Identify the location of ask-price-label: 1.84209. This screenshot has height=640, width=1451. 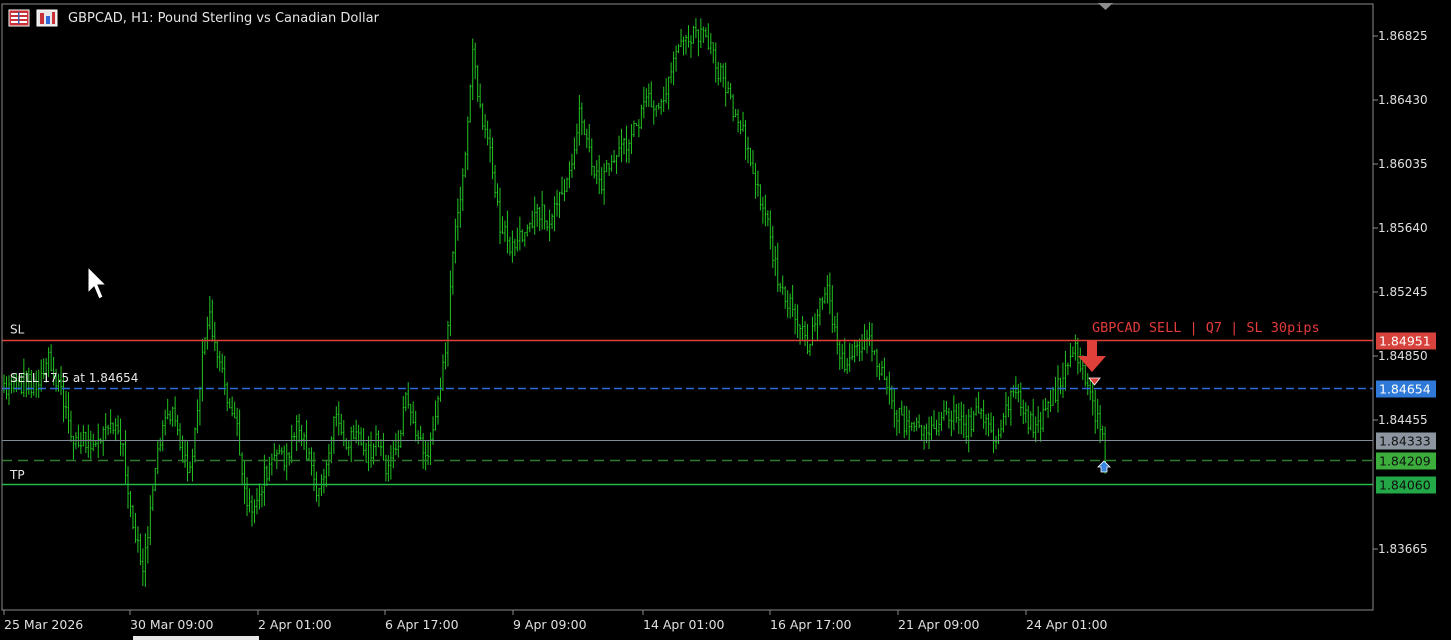
(1405, 461).